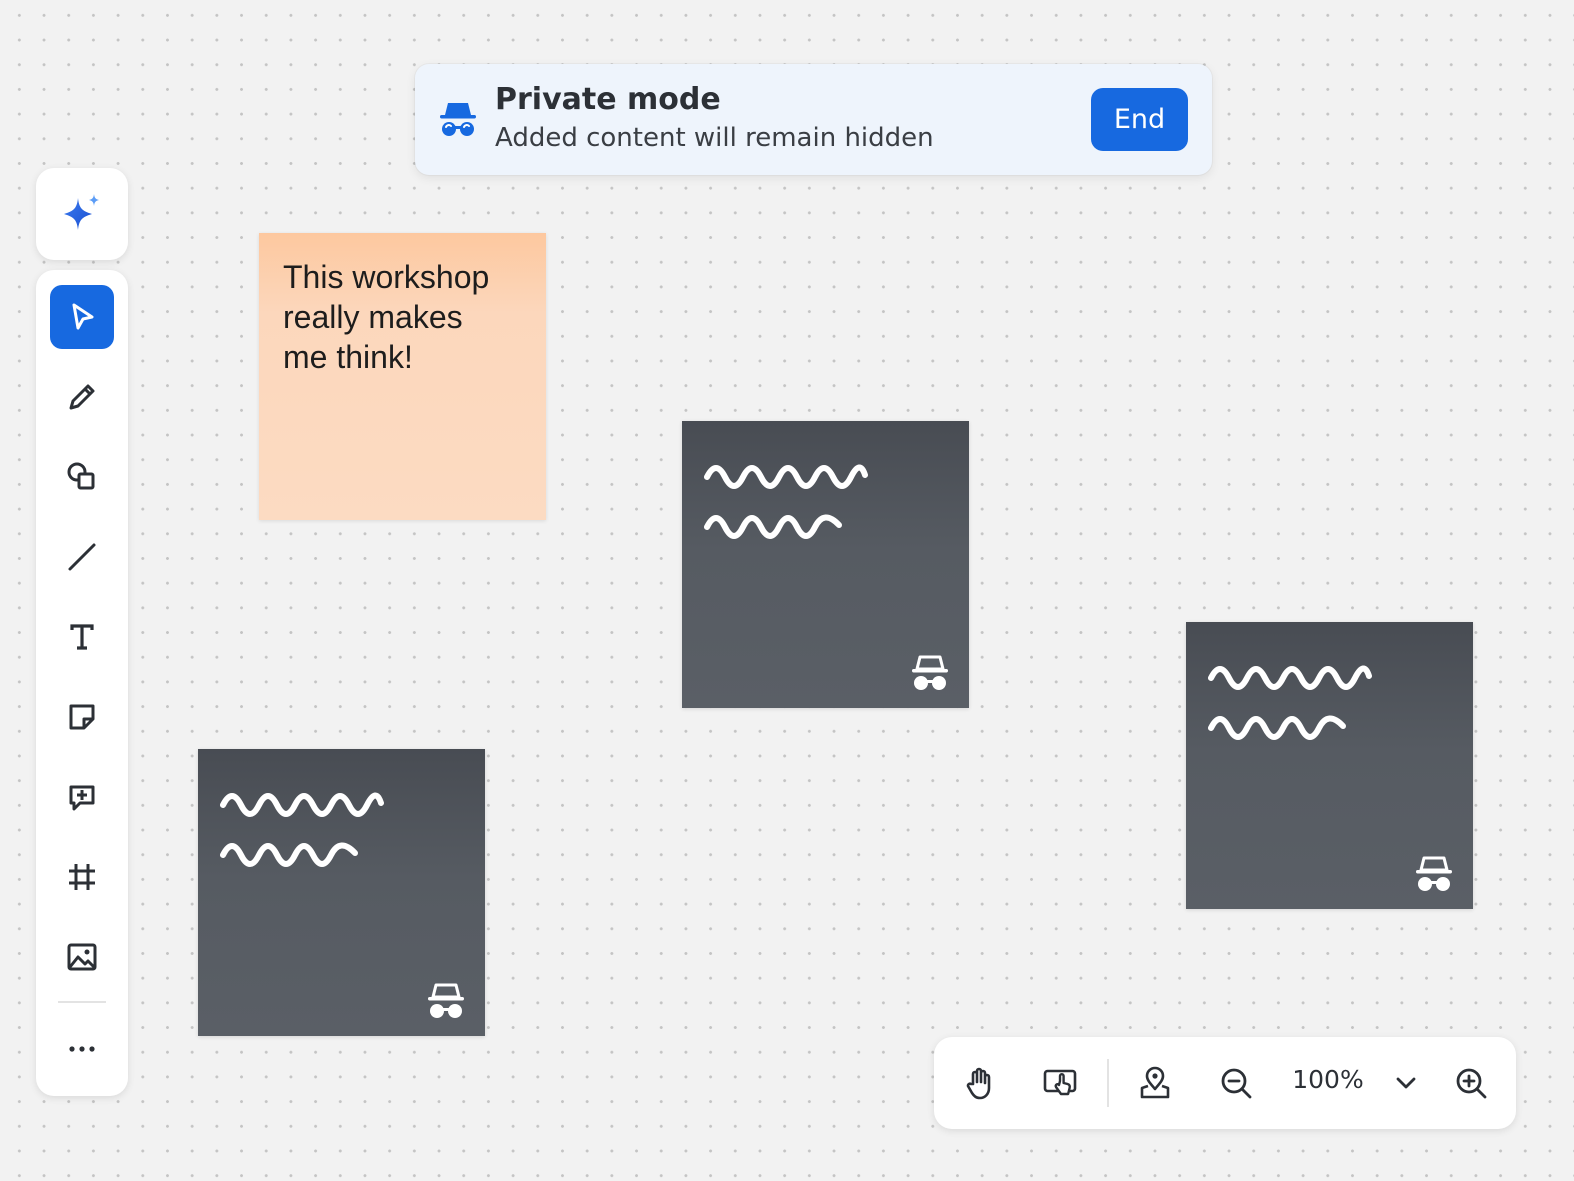 This screenshot has width=1574, height=1181. What do you see at coordinates (82, 1002) in the screenshot?
I see `toolbar-divider` at bounding box center [82, 1002].